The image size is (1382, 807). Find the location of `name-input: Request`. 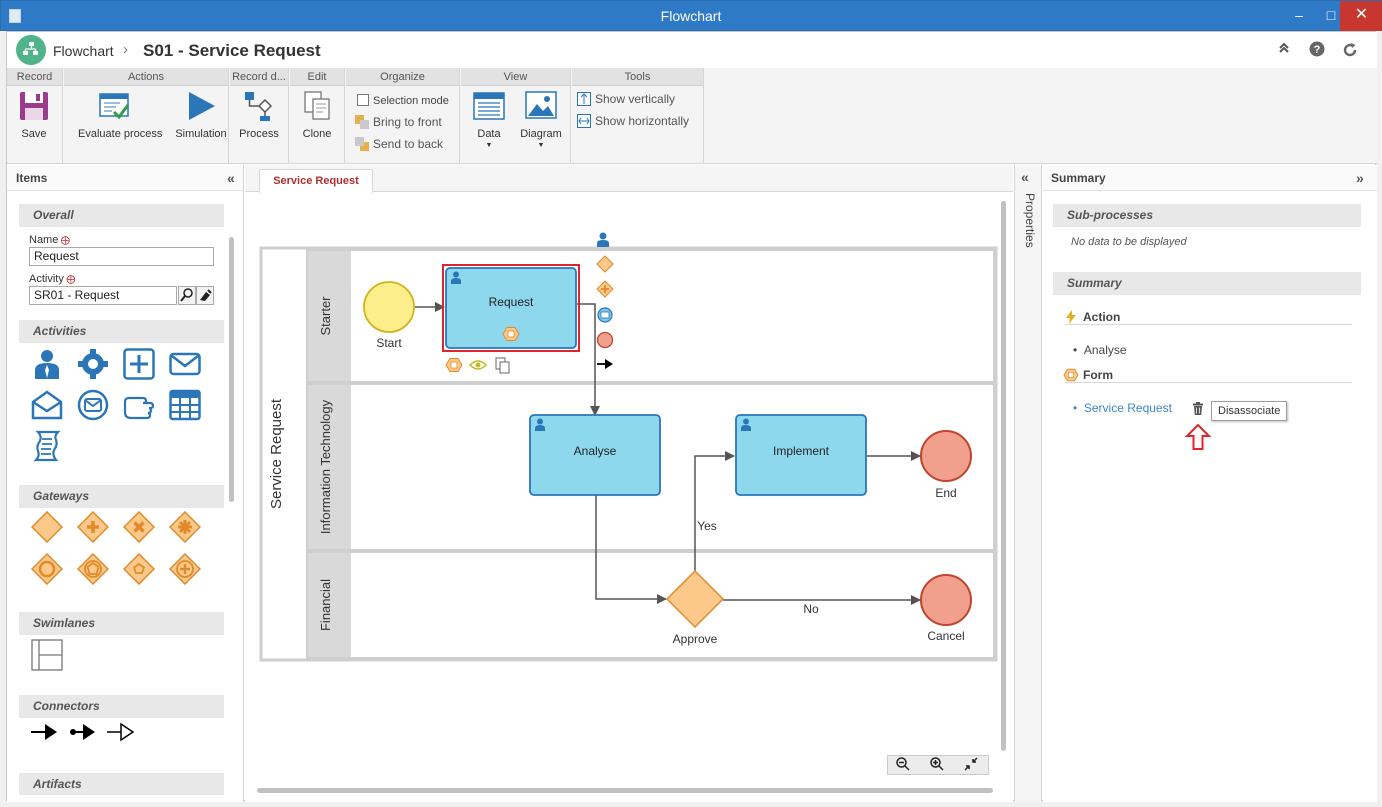

name-input: Request is located at coordinates (121, 256).